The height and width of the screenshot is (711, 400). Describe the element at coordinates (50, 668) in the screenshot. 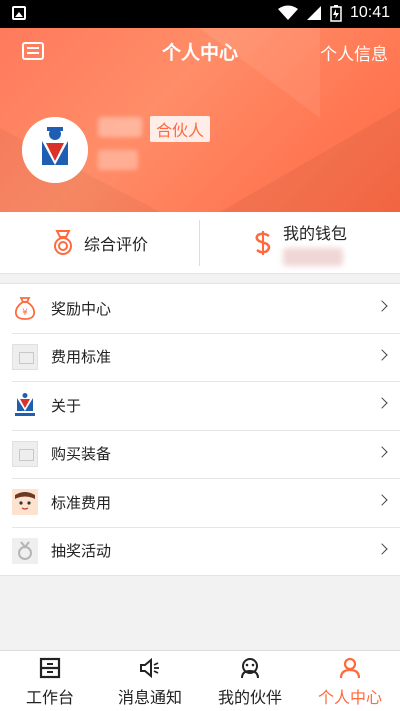

I see `workbench-icon` at that location.